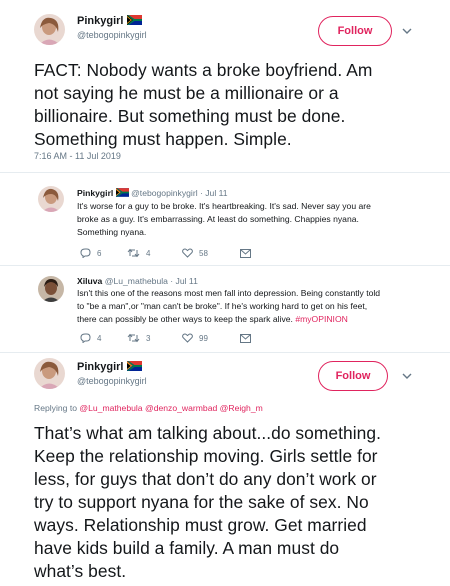  What do you see at coordinates (154, 338) in the screenshot?
I see `retweet-button: 3` at bounding box center [154, 338].